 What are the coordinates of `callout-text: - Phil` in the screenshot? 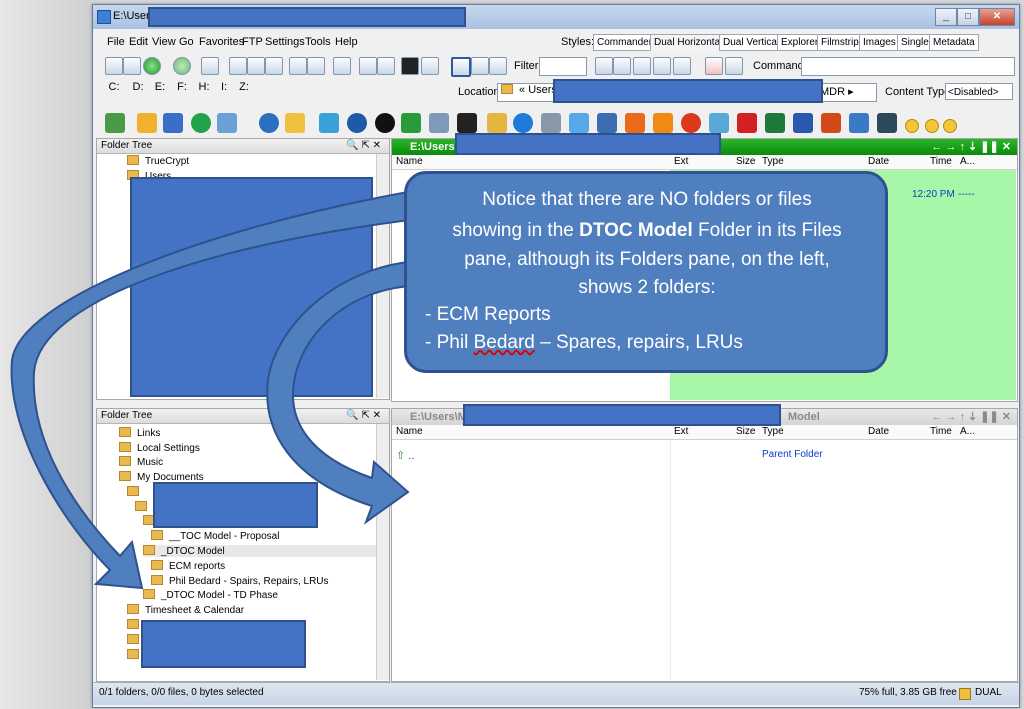 It's located at (449, 342).